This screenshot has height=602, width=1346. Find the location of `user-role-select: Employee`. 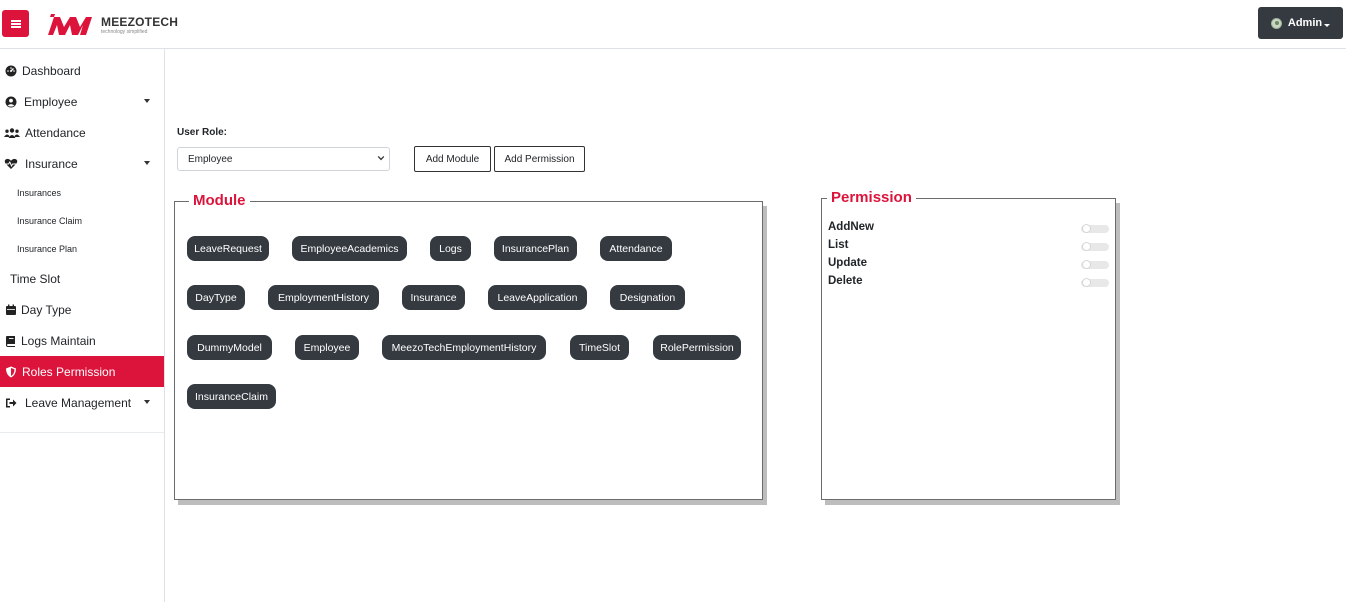

user-role-select: Employee is located at coordinates (283, 159).